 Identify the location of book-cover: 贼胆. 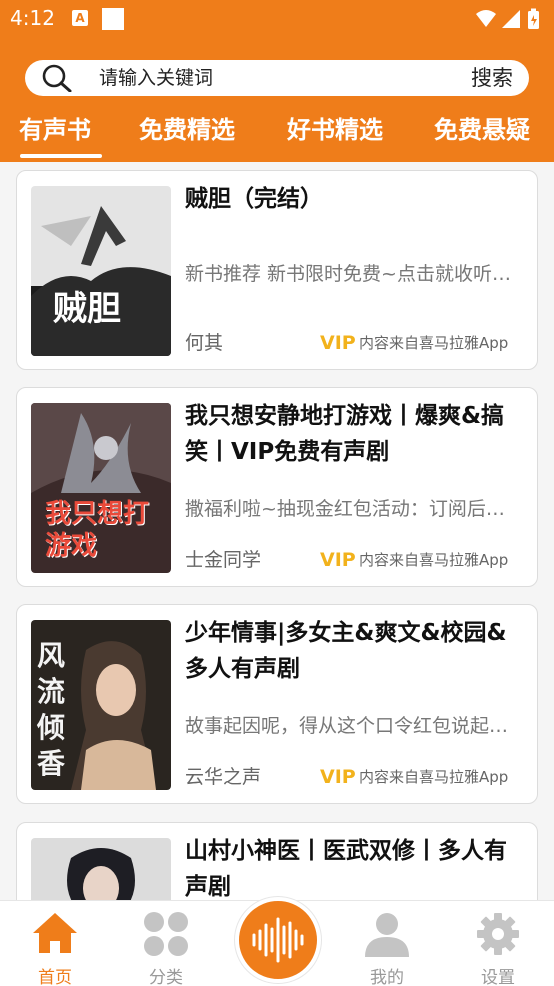
(101, 271).